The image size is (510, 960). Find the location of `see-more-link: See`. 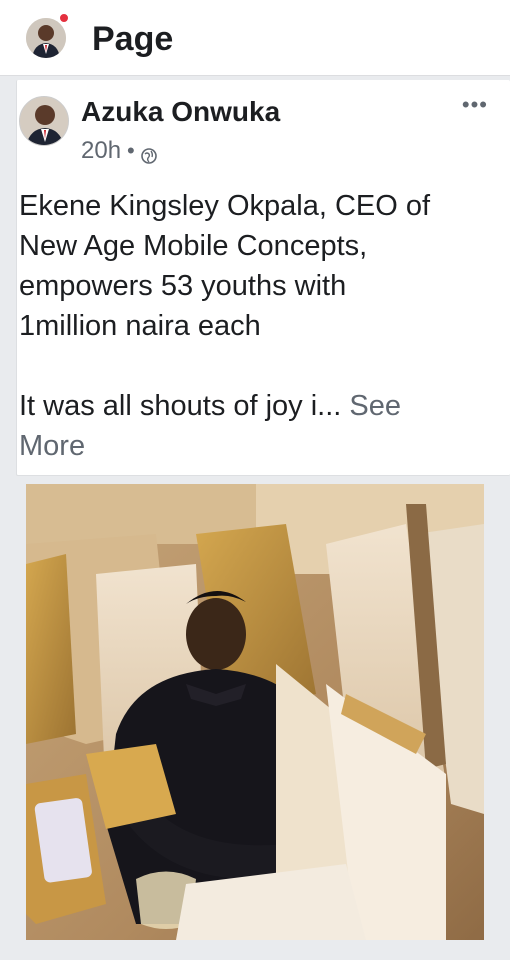

see-more-link: See is located at coordinates (375, 406).